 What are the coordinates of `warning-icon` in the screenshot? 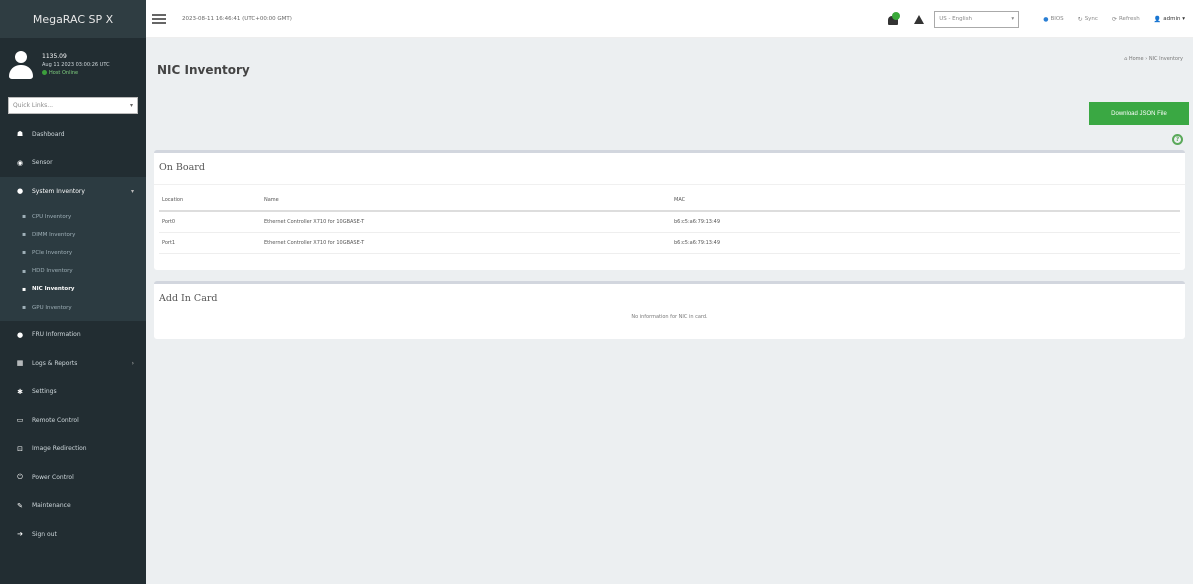 It's located at (919, 19).